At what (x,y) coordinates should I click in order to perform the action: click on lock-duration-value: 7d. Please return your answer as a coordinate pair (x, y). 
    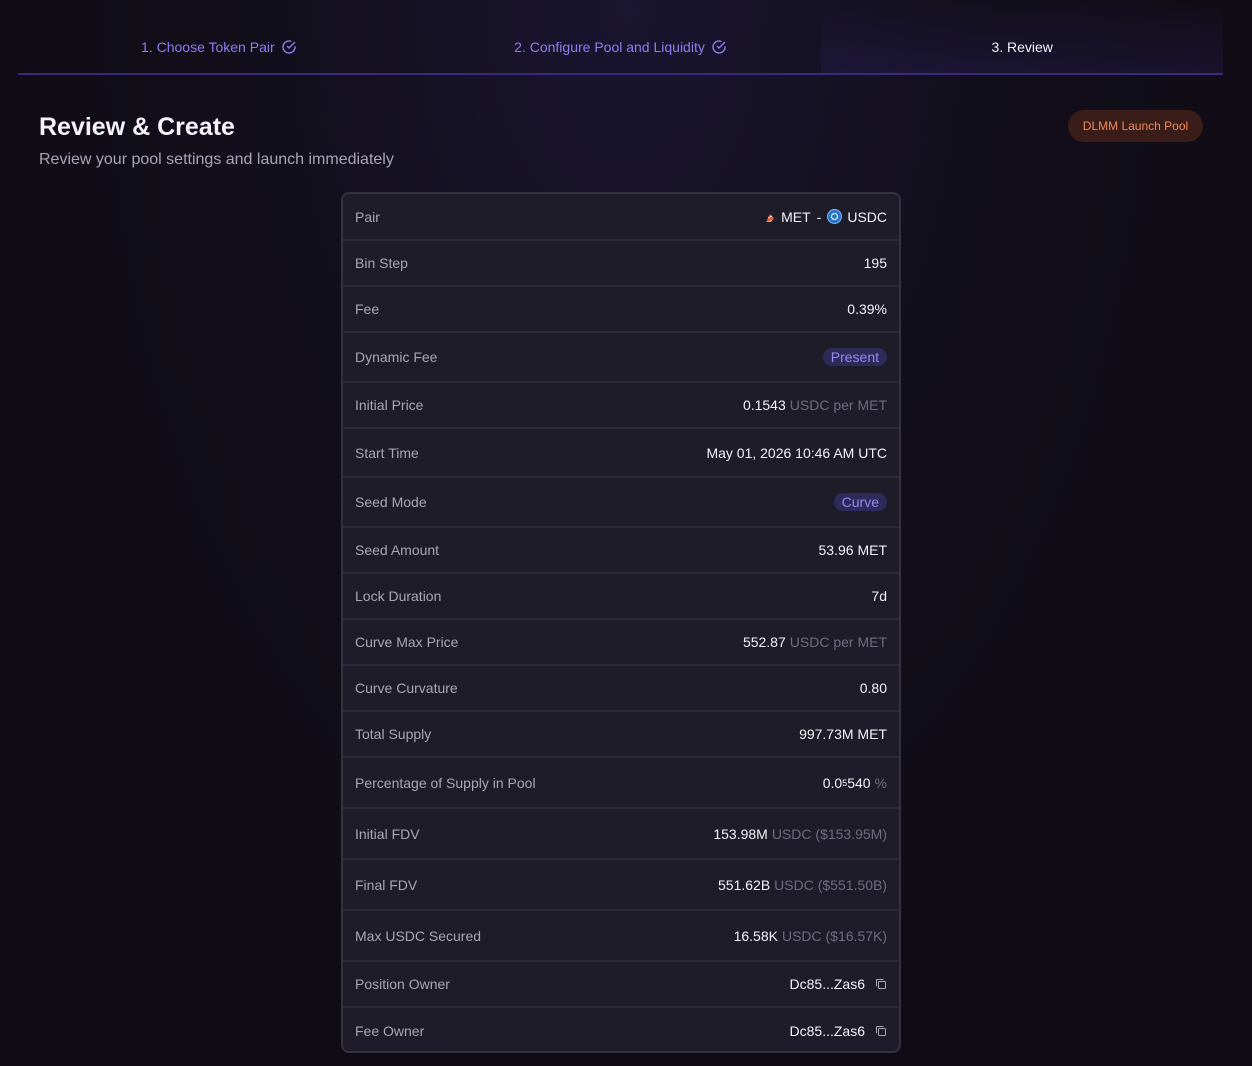
    Looking at the image, I should click on (879, 596).